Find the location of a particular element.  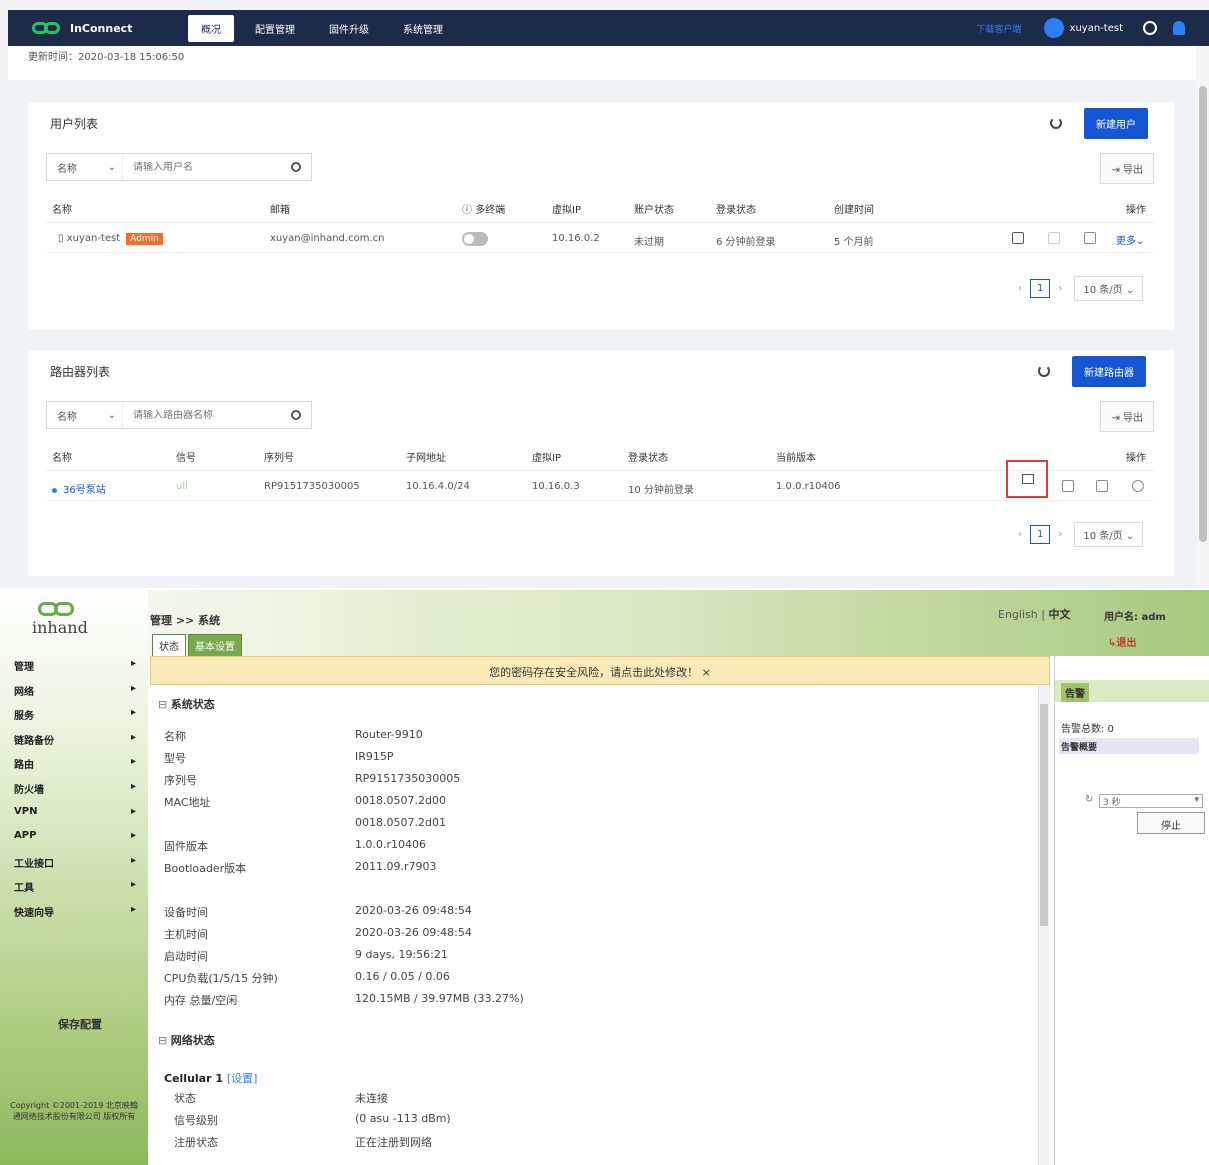

router-name: 36号泵站 is located at coordinates (84, 490).